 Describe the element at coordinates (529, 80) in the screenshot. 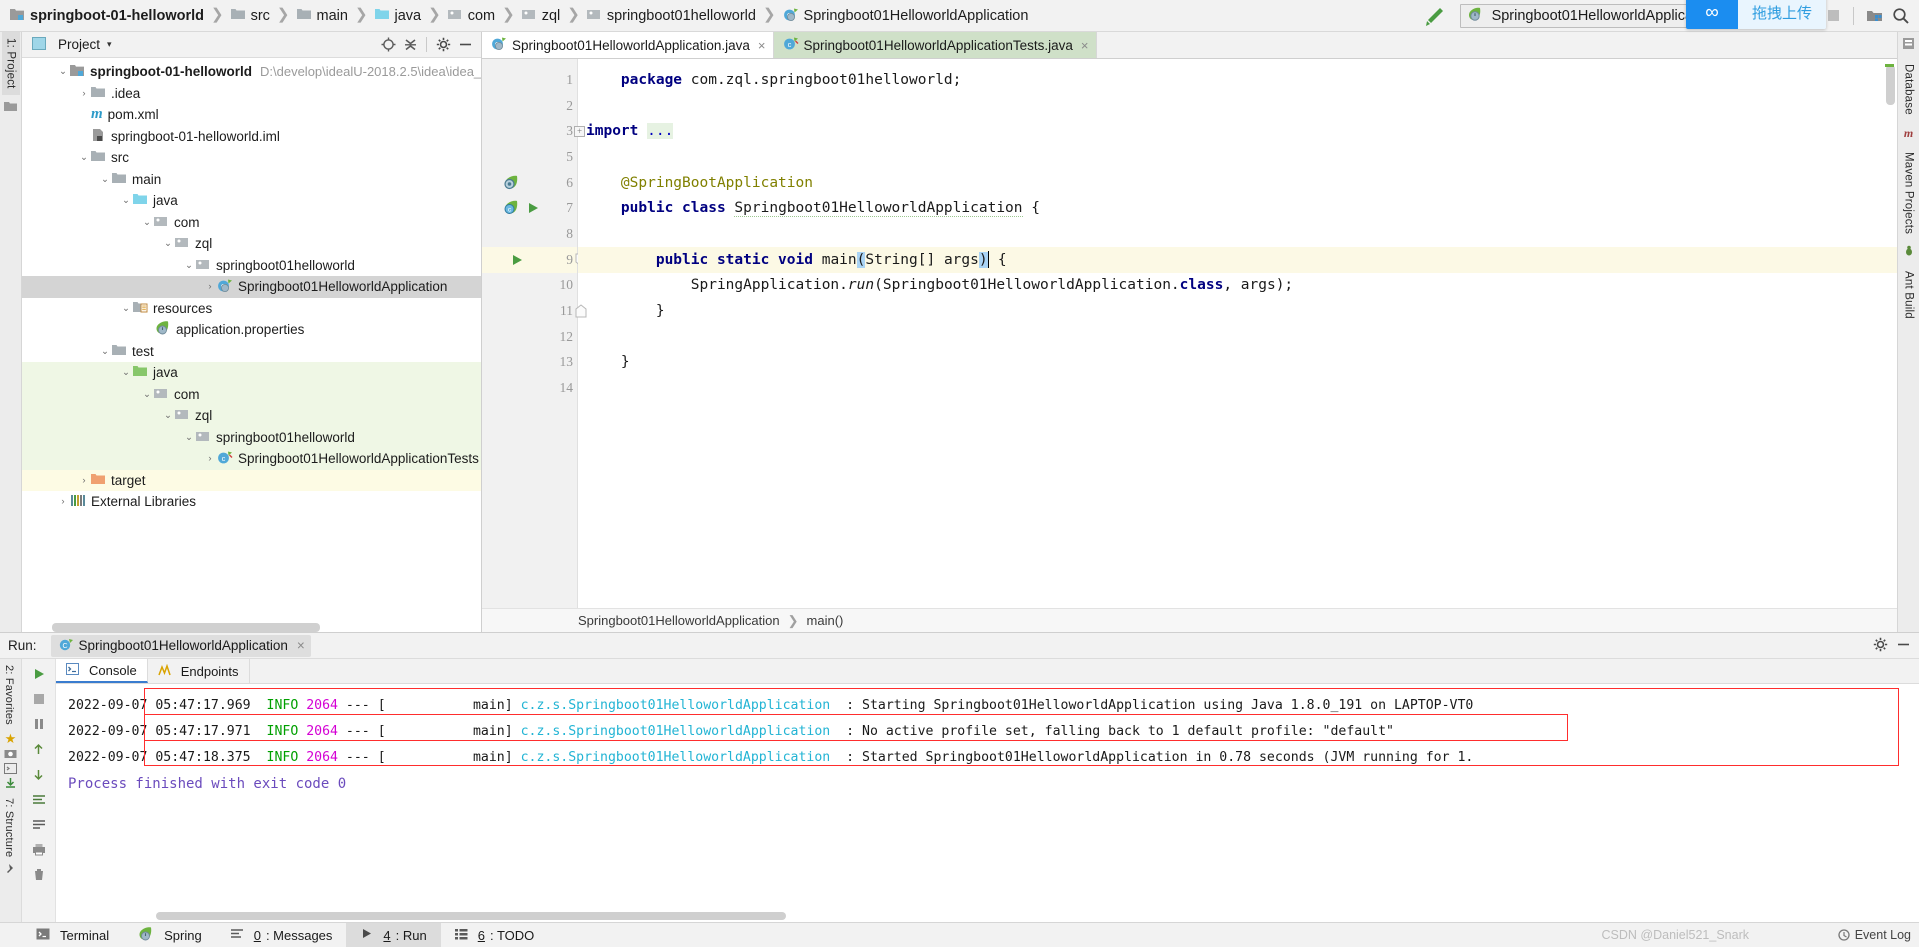

I see `gutter-line: 1` at that location.